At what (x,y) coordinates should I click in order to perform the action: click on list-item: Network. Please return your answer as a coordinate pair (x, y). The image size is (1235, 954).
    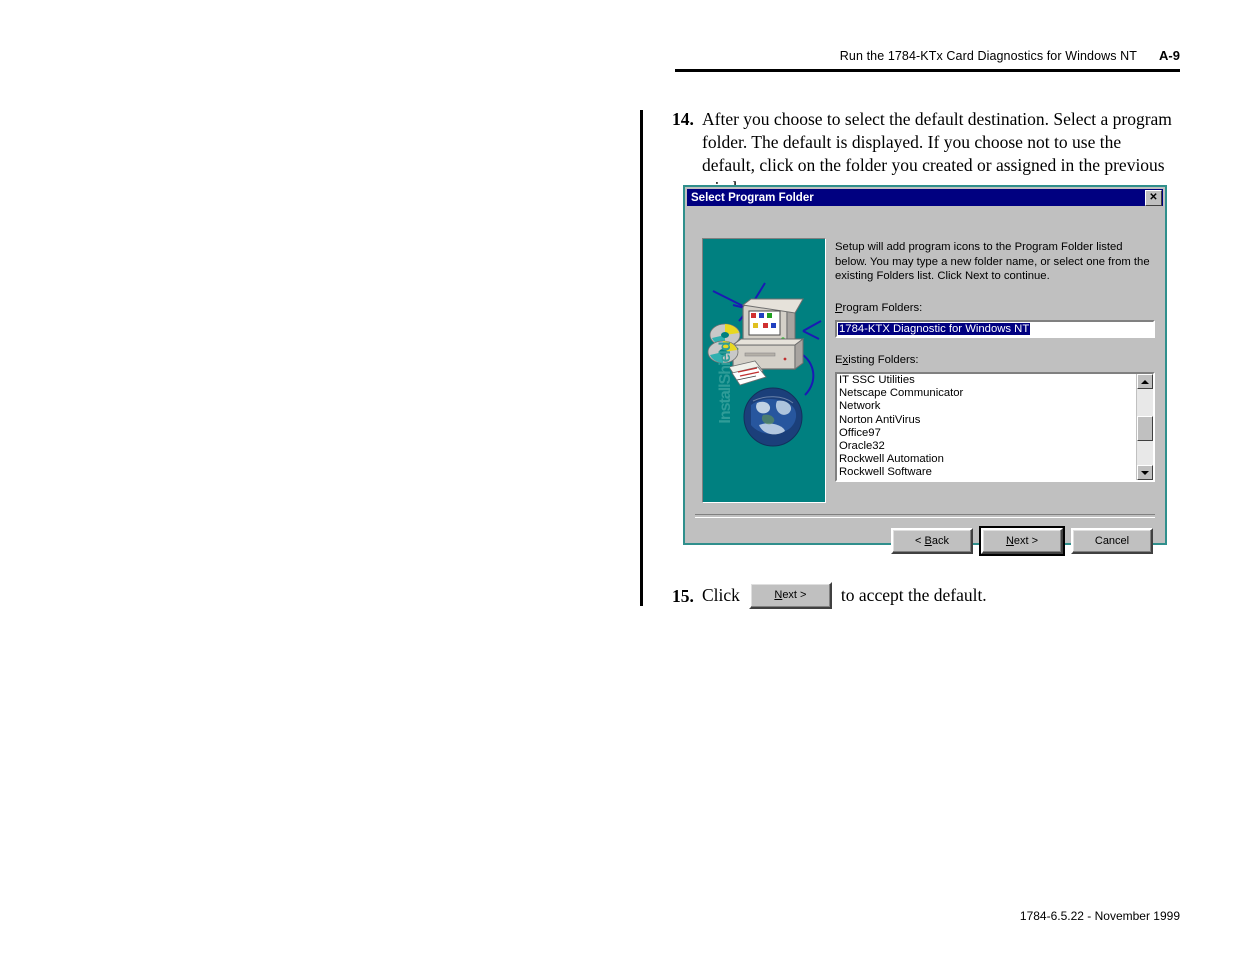
    Looking at the image, I should click on (987, 406).